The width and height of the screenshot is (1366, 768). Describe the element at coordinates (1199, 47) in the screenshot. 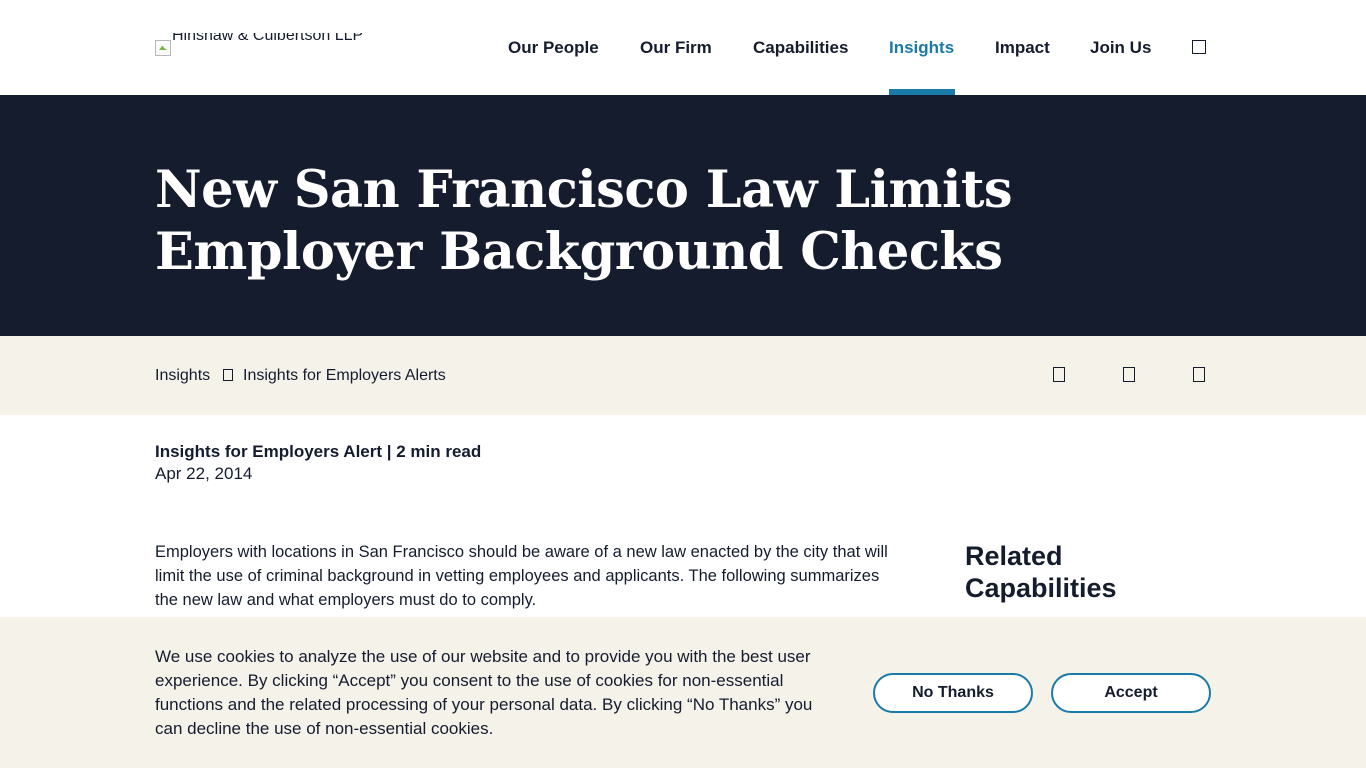

I see `search-icon` at that location.